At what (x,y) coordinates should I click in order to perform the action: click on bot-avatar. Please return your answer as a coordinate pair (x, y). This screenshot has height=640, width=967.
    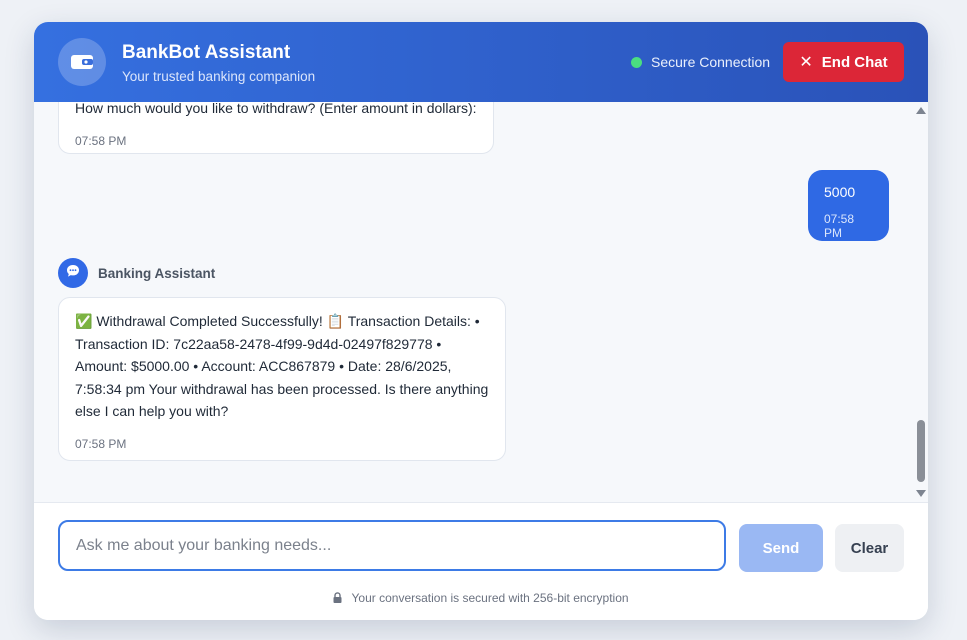
    Looking at the image, I should click on (73, 273).